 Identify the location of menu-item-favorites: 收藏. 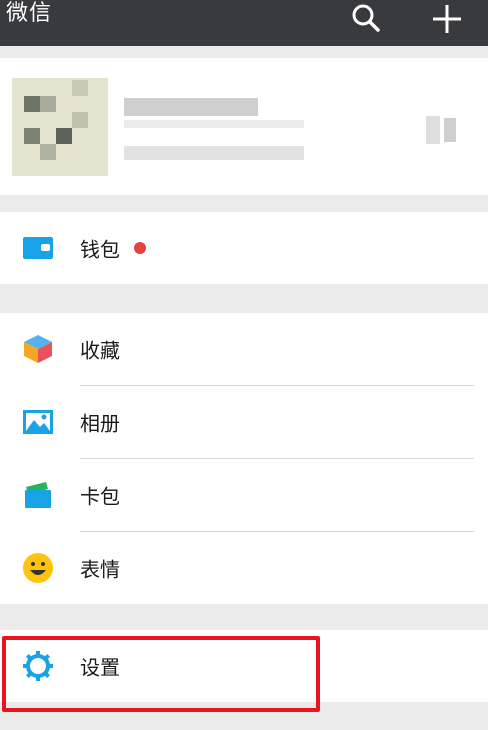
(244, 349).